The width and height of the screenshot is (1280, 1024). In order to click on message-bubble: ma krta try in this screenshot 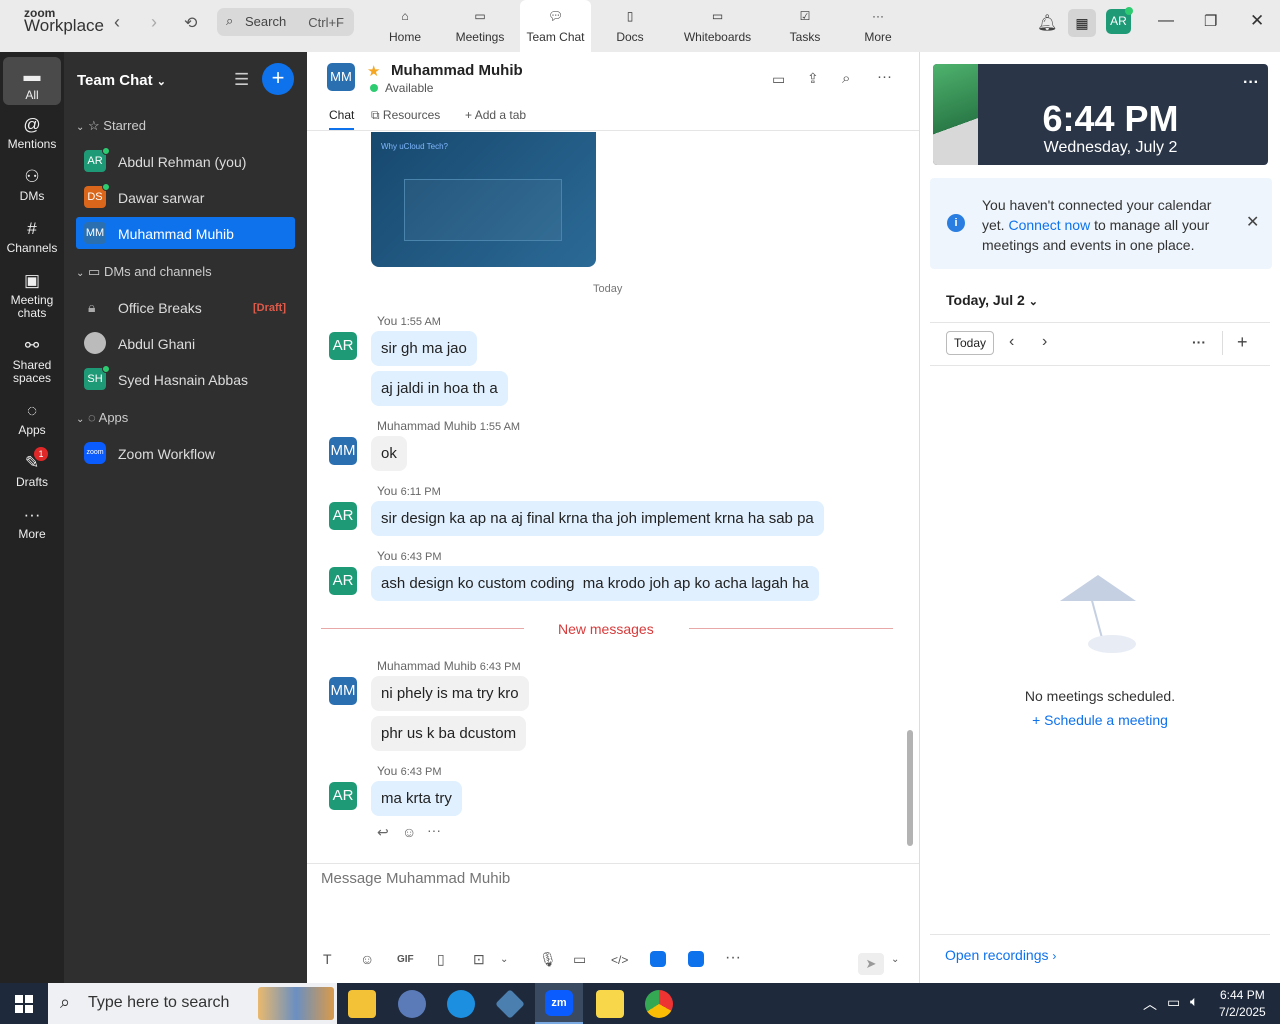, I will do `click(416, 798)`.